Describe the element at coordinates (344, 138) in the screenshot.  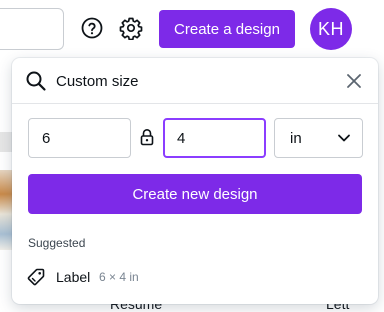
I see `chevron-down-icon` at that location.